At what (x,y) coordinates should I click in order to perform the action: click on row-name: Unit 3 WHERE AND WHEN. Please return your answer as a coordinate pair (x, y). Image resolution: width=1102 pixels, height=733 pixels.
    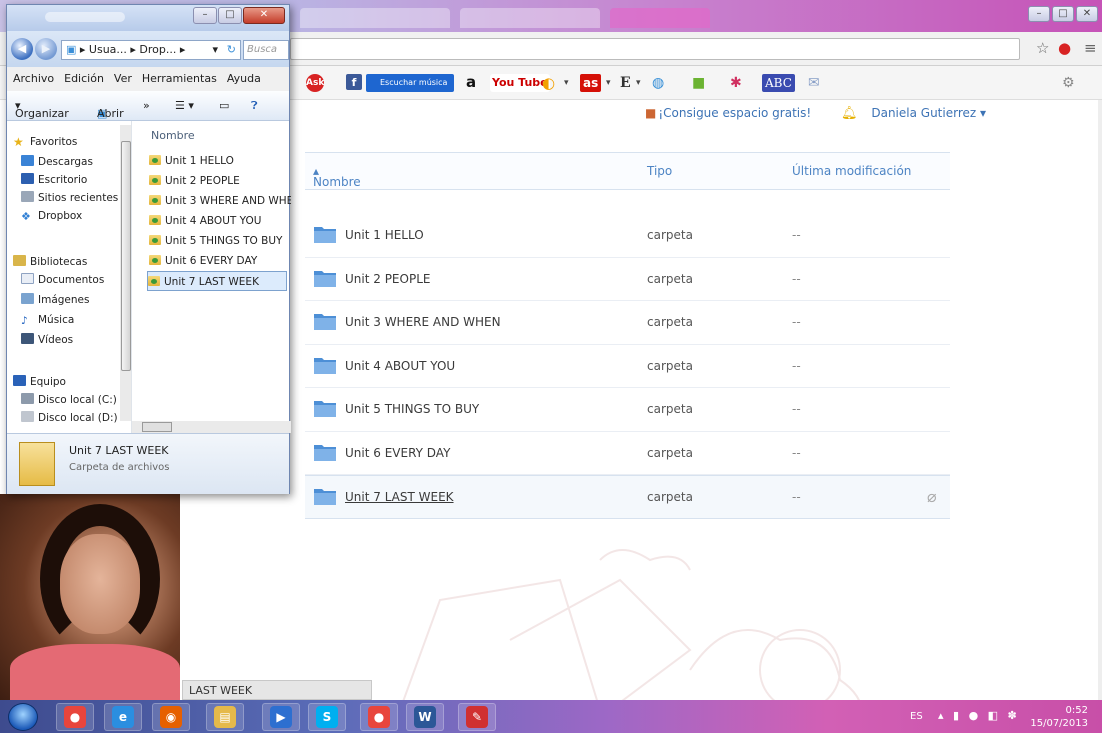
    Looking at the image, I should click on (423, 322).